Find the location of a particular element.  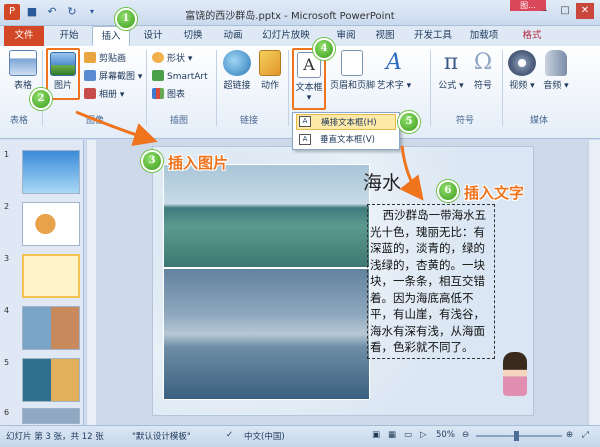

zoom-slider is located at coordinates (519, 436).